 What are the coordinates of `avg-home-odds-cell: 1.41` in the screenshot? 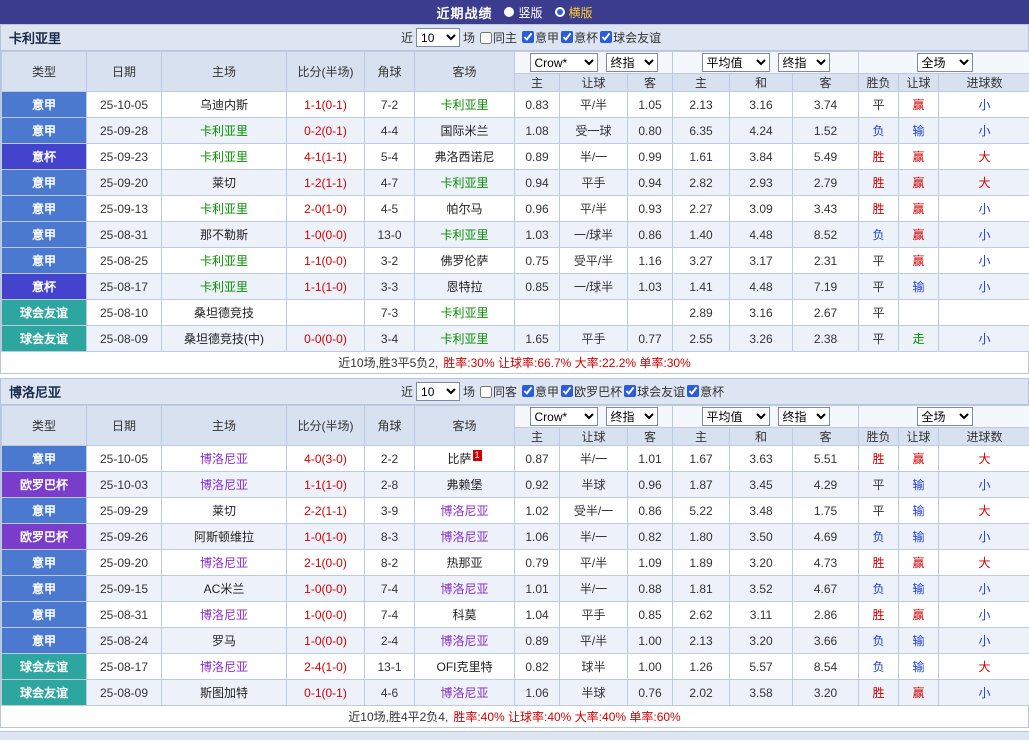 It's located at (701, 287).